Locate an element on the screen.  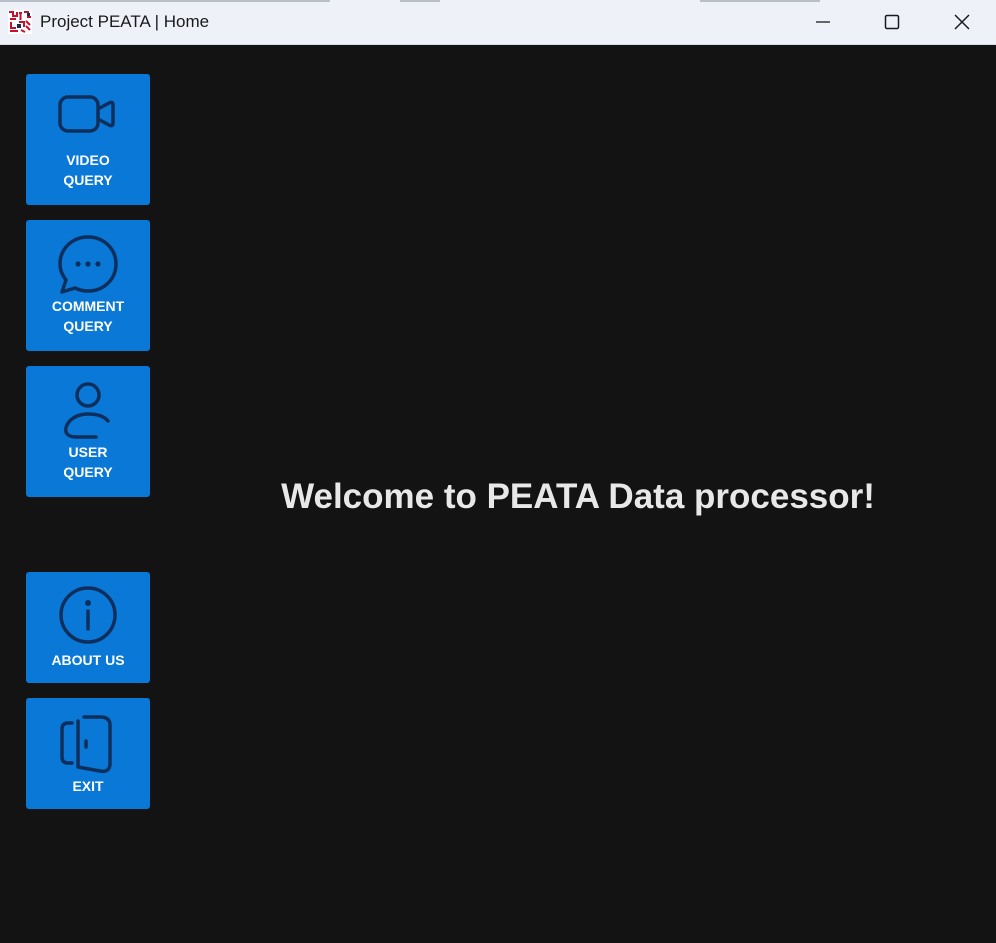
user-query-button: USER QUERY is located at coordinates (88, 431).